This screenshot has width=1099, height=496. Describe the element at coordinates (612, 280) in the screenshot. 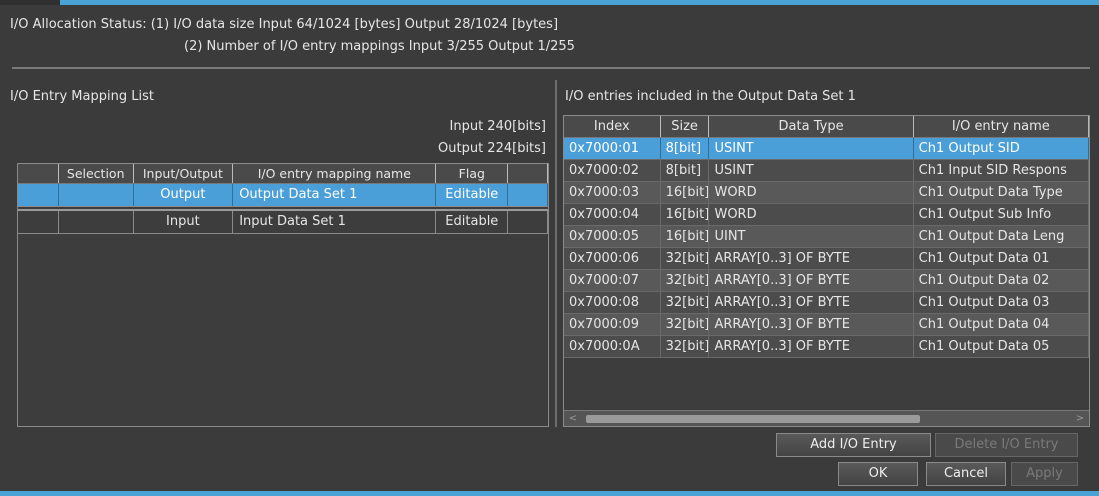

I see `index-cell: 0x7000:07` at that location.